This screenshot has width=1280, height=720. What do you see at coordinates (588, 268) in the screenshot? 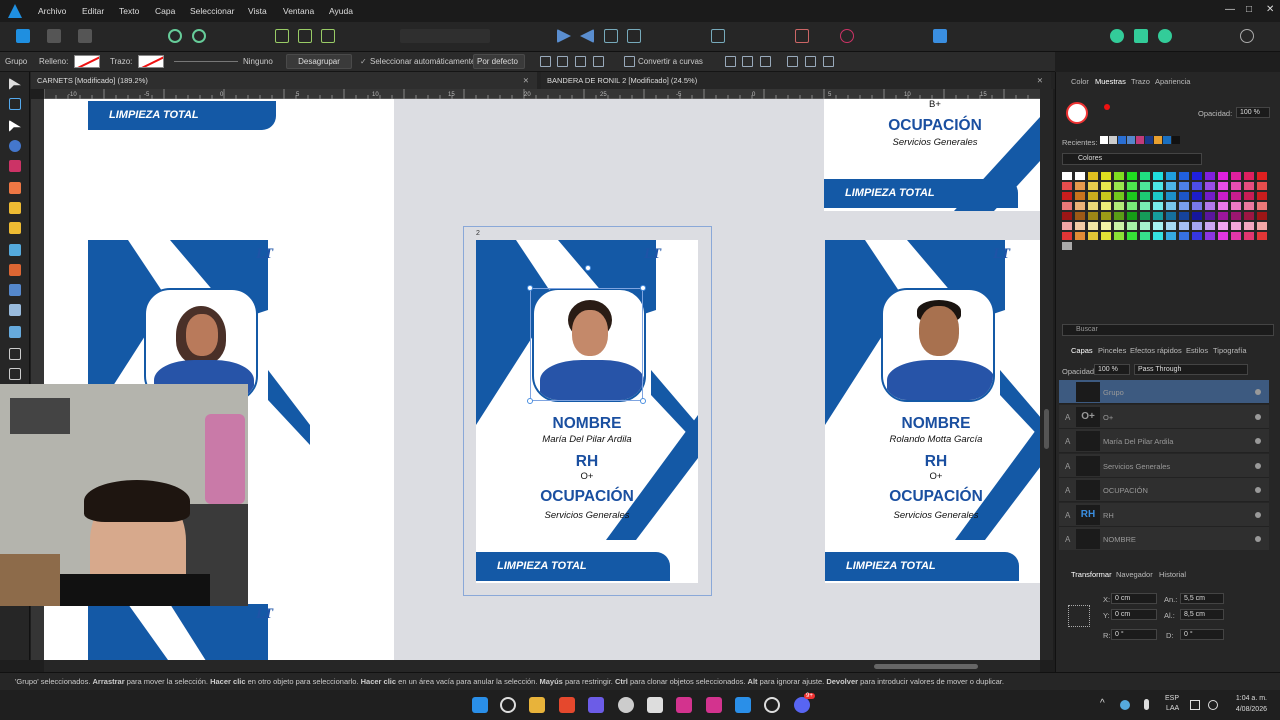
I see `rotate-handle` at bounding box center [588, 268].